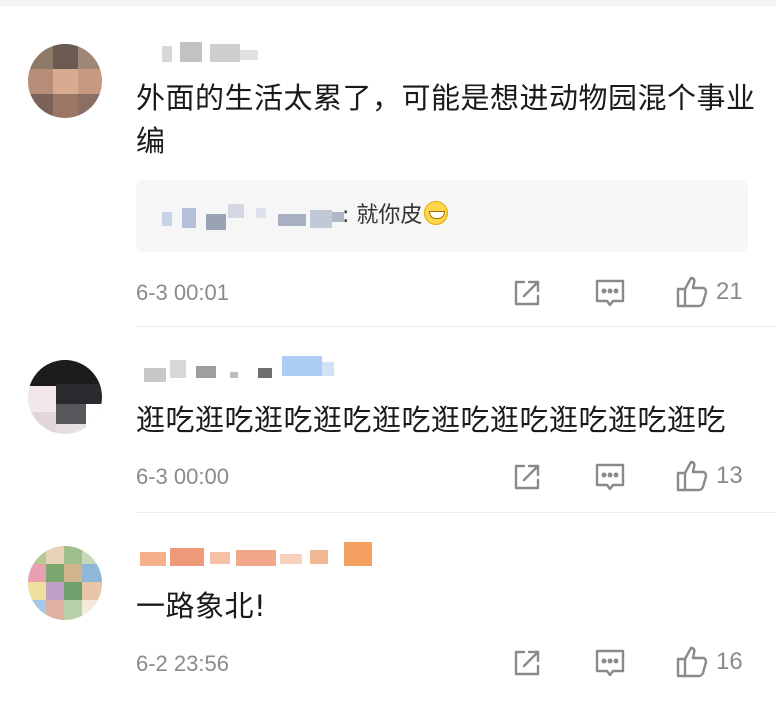  I want to click on like-button: 13, so click(708, 476).